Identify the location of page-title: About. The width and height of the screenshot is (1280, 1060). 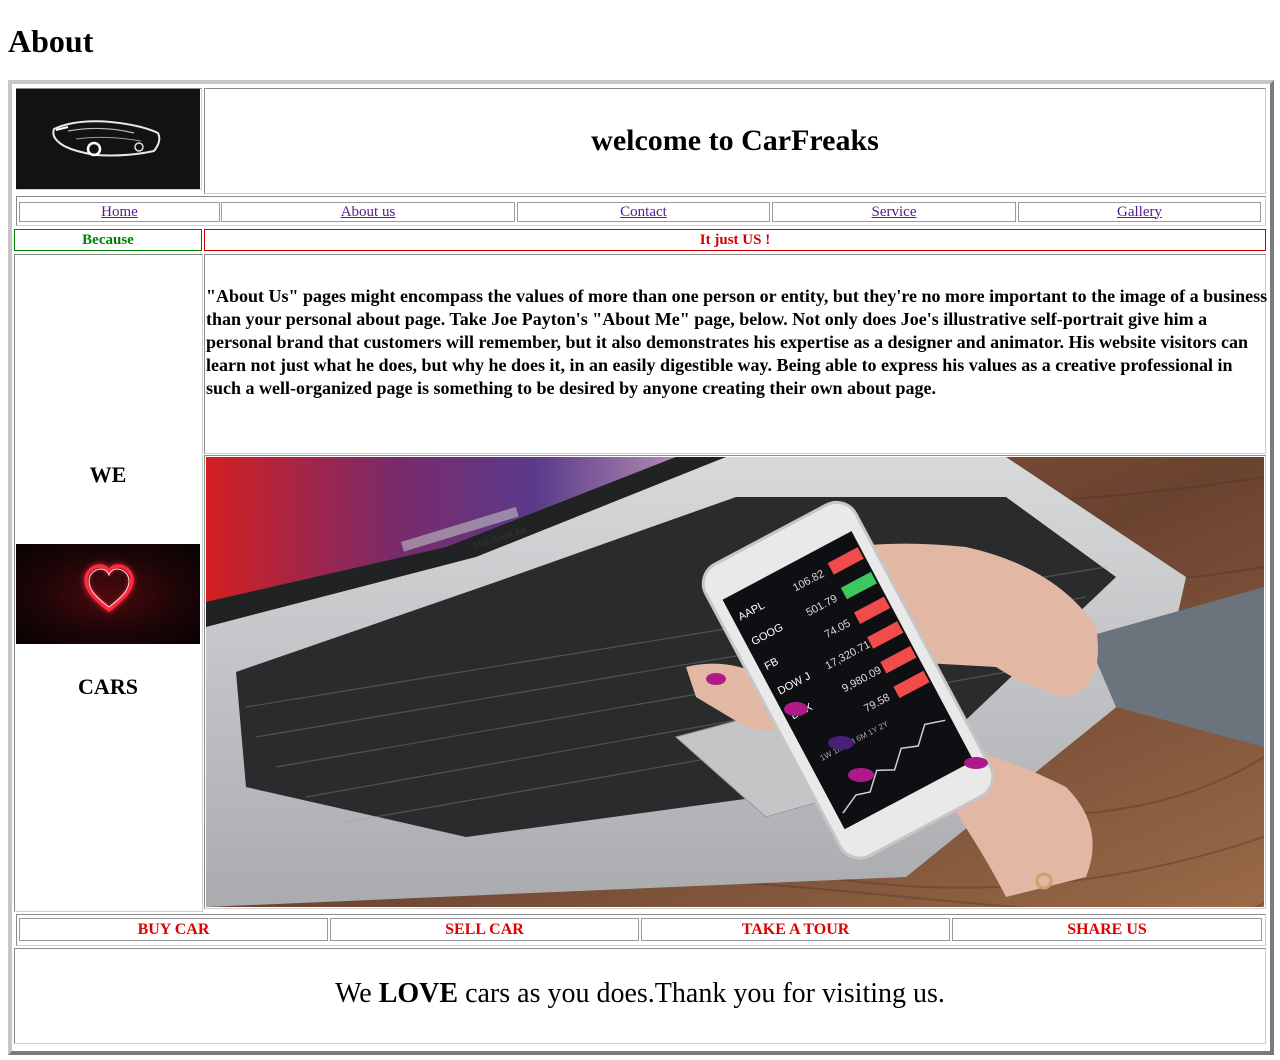
(51, 41).